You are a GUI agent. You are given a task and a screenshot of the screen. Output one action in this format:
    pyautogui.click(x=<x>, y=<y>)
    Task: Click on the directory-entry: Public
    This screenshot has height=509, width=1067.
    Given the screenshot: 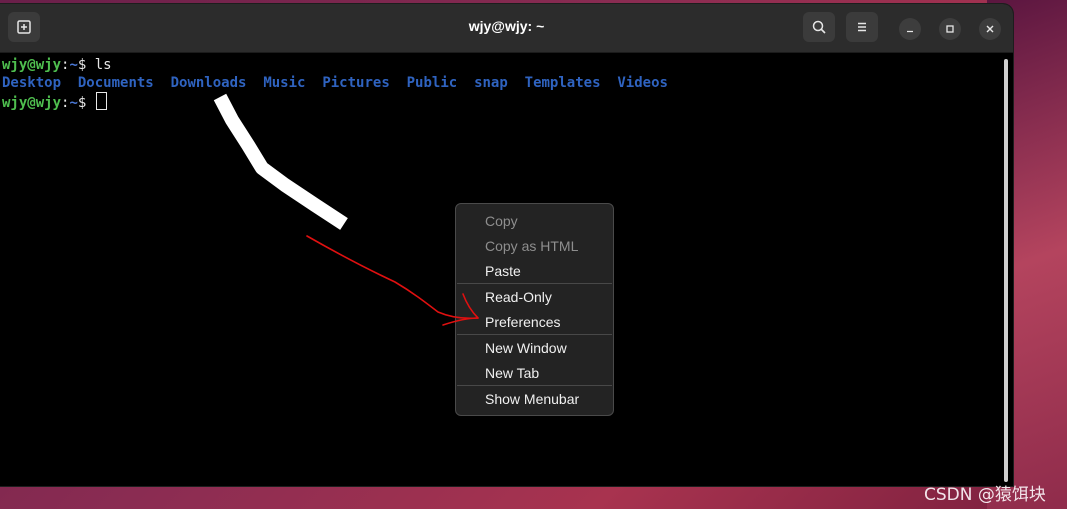 What is the action you would take?
    pyautogui.click(x=432, y=83)
    